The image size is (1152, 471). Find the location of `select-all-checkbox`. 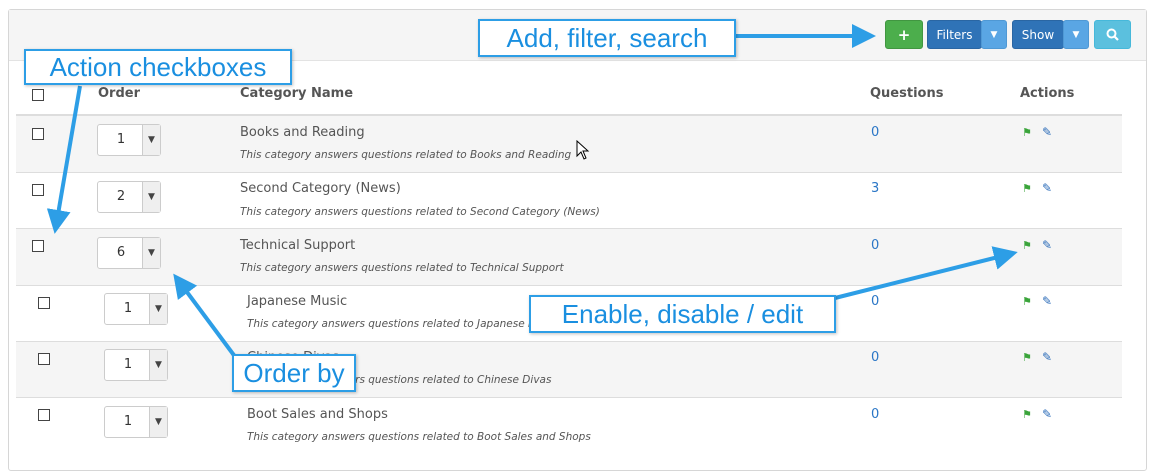

select-all-checkbox is located at coordinates (38, 95).